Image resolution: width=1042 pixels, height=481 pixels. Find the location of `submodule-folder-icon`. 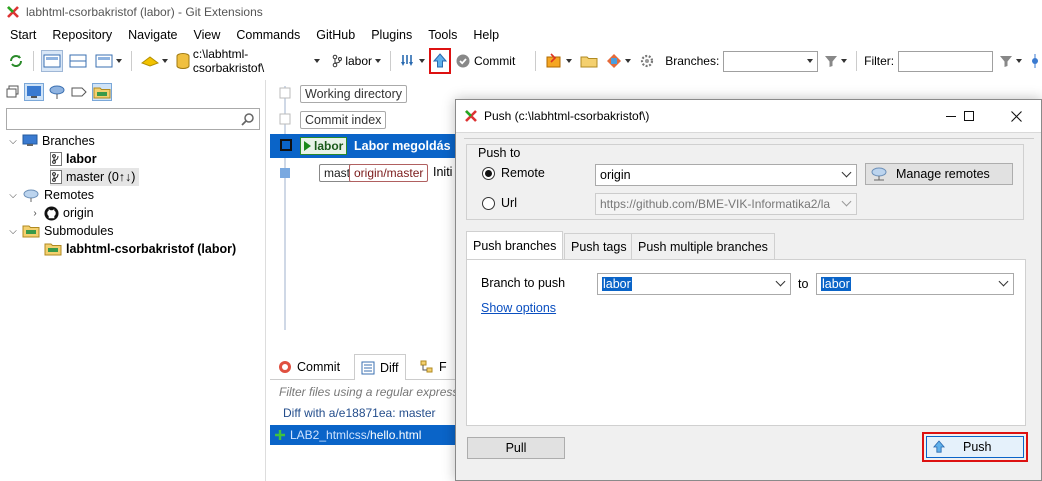

submodule-folder-icon is located at coordinates (53, 249).